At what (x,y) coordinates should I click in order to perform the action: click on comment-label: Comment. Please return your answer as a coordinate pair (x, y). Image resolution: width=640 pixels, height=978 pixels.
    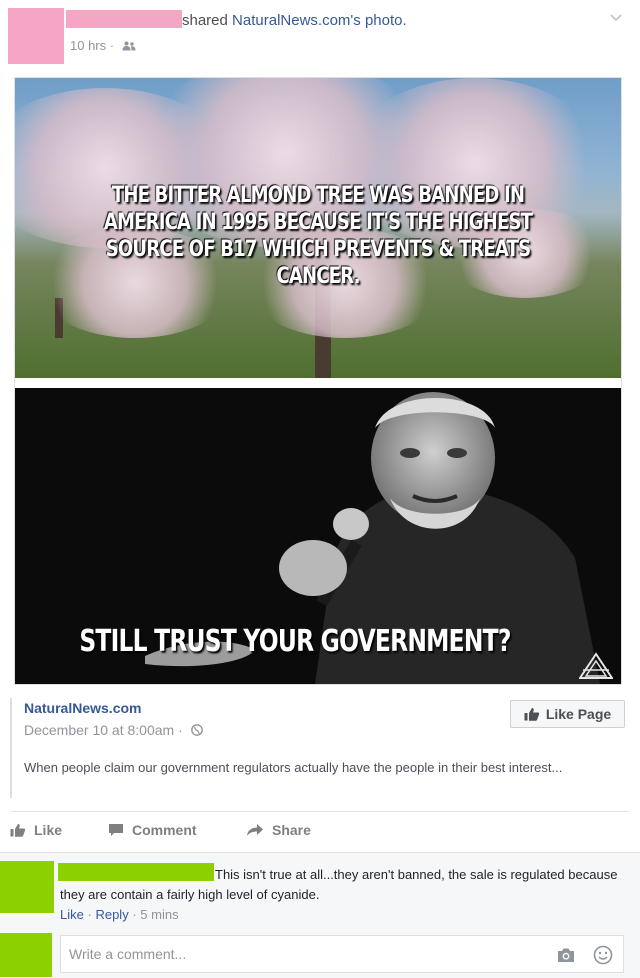
    Looking at the image, I should click on (164, 830).